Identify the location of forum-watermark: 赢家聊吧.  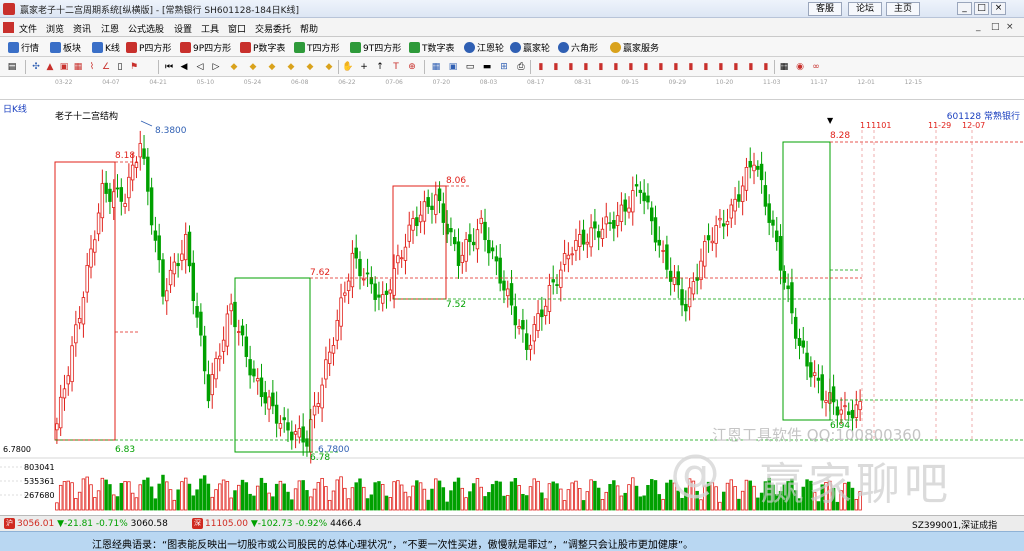
(856, 484).